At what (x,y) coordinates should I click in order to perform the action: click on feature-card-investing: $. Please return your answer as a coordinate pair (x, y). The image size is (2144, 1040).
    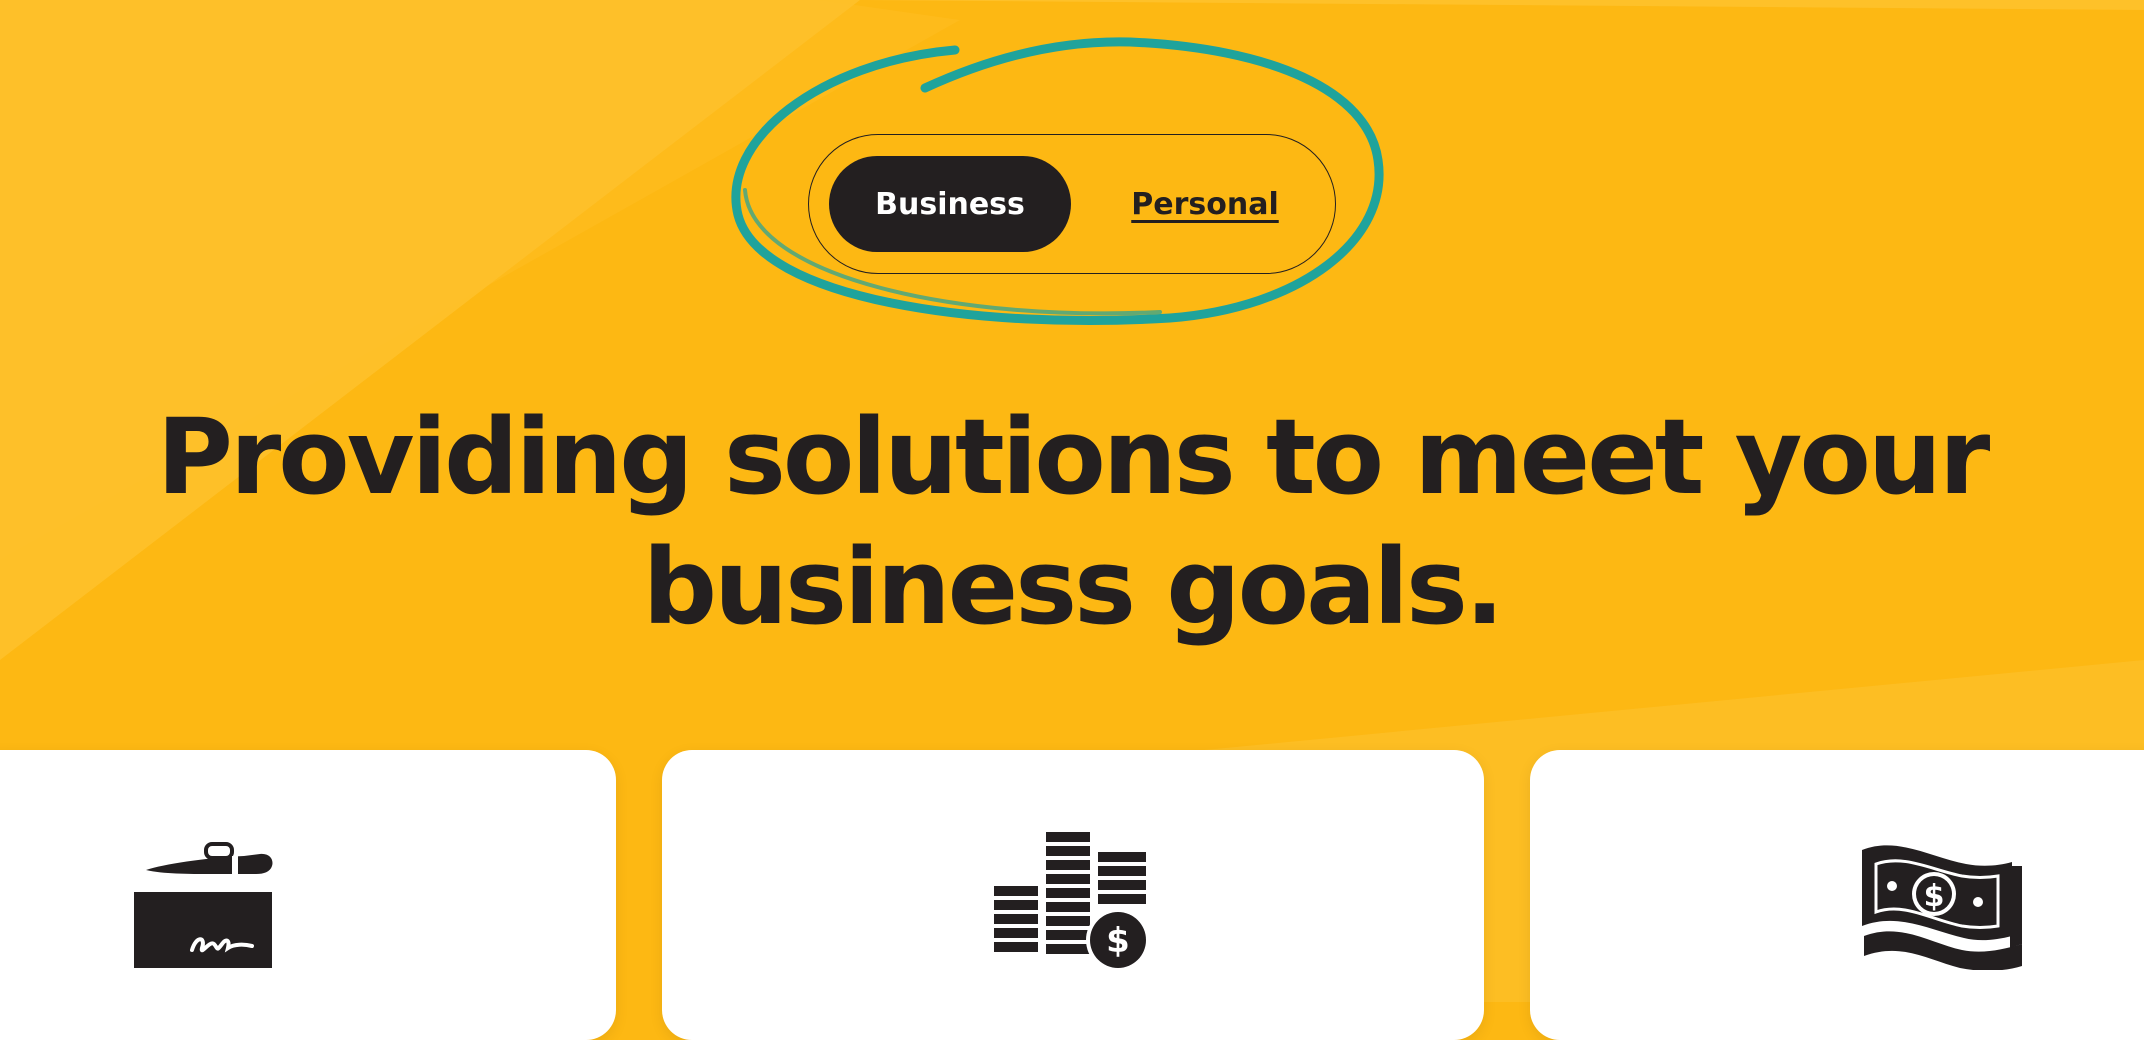
    Looking at the image, I should click on (1073, 895).